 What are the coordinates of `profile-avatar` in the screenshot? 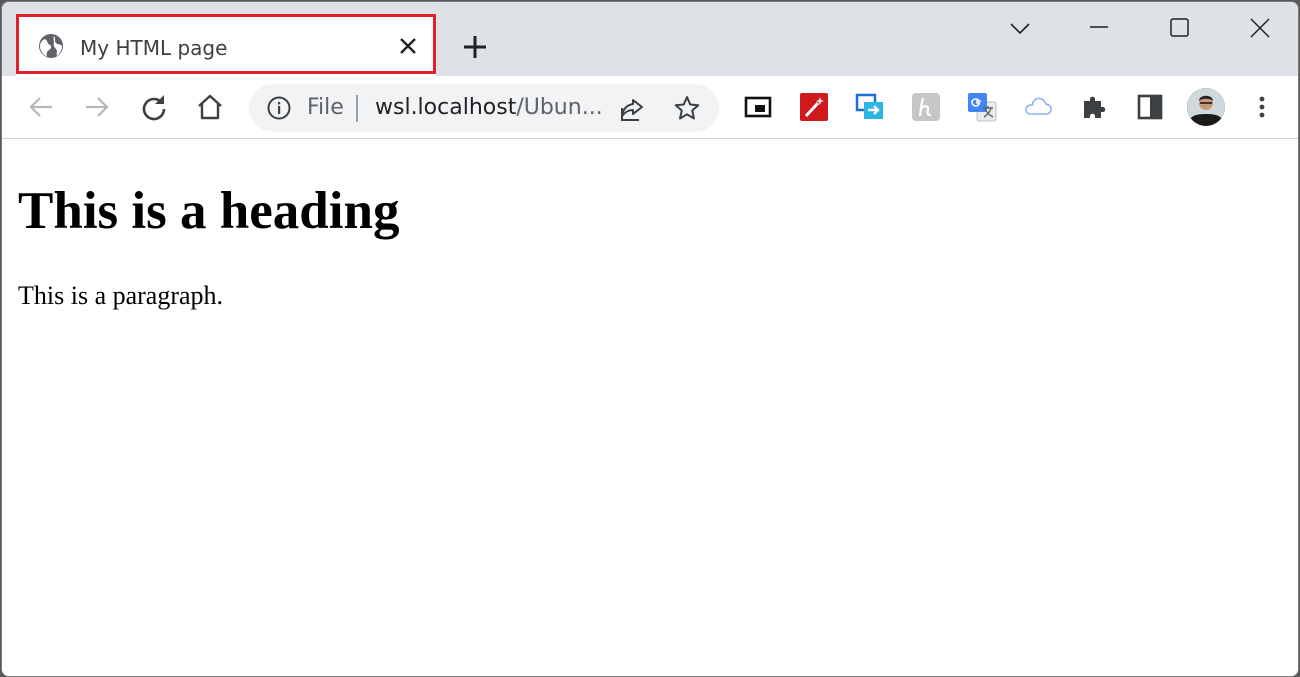 It's located at (1206, 107).